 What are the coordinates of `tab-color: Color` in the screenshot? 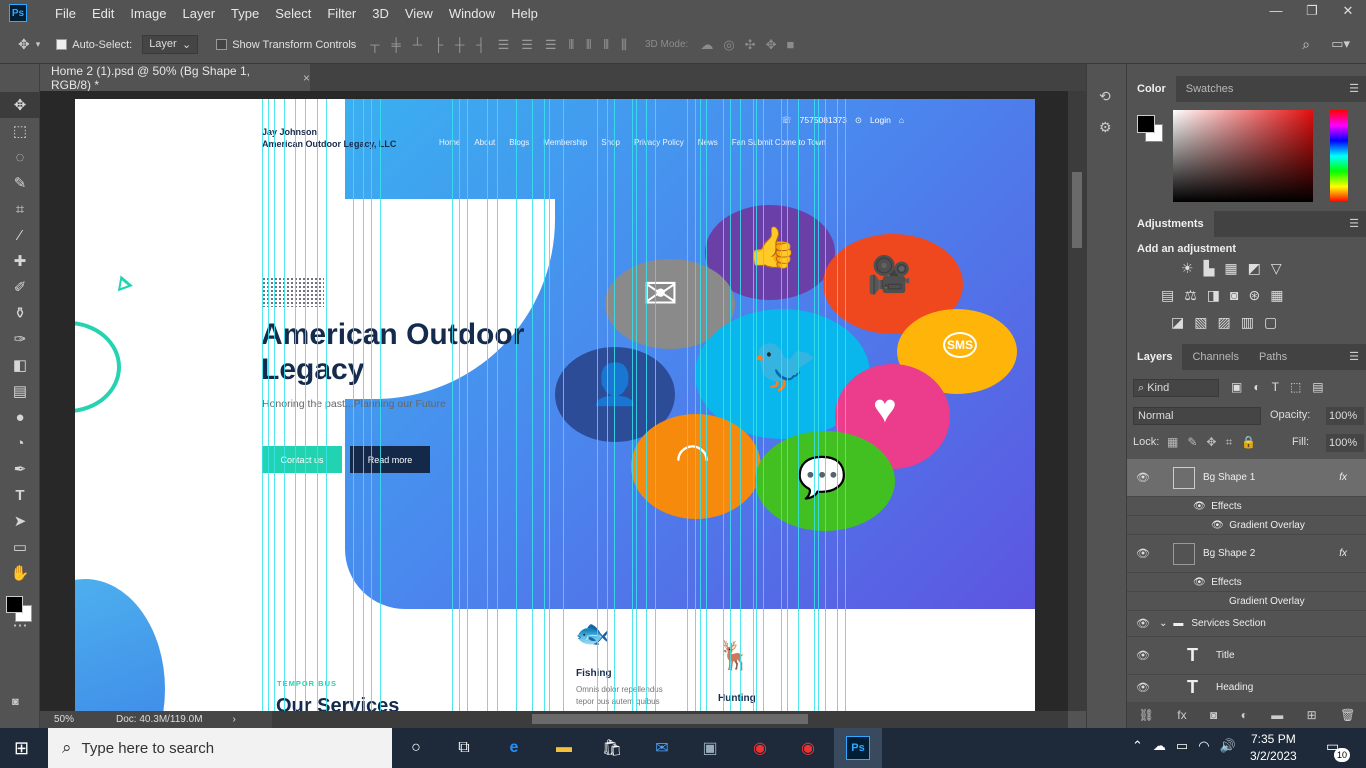 It's located at (1151, 89).